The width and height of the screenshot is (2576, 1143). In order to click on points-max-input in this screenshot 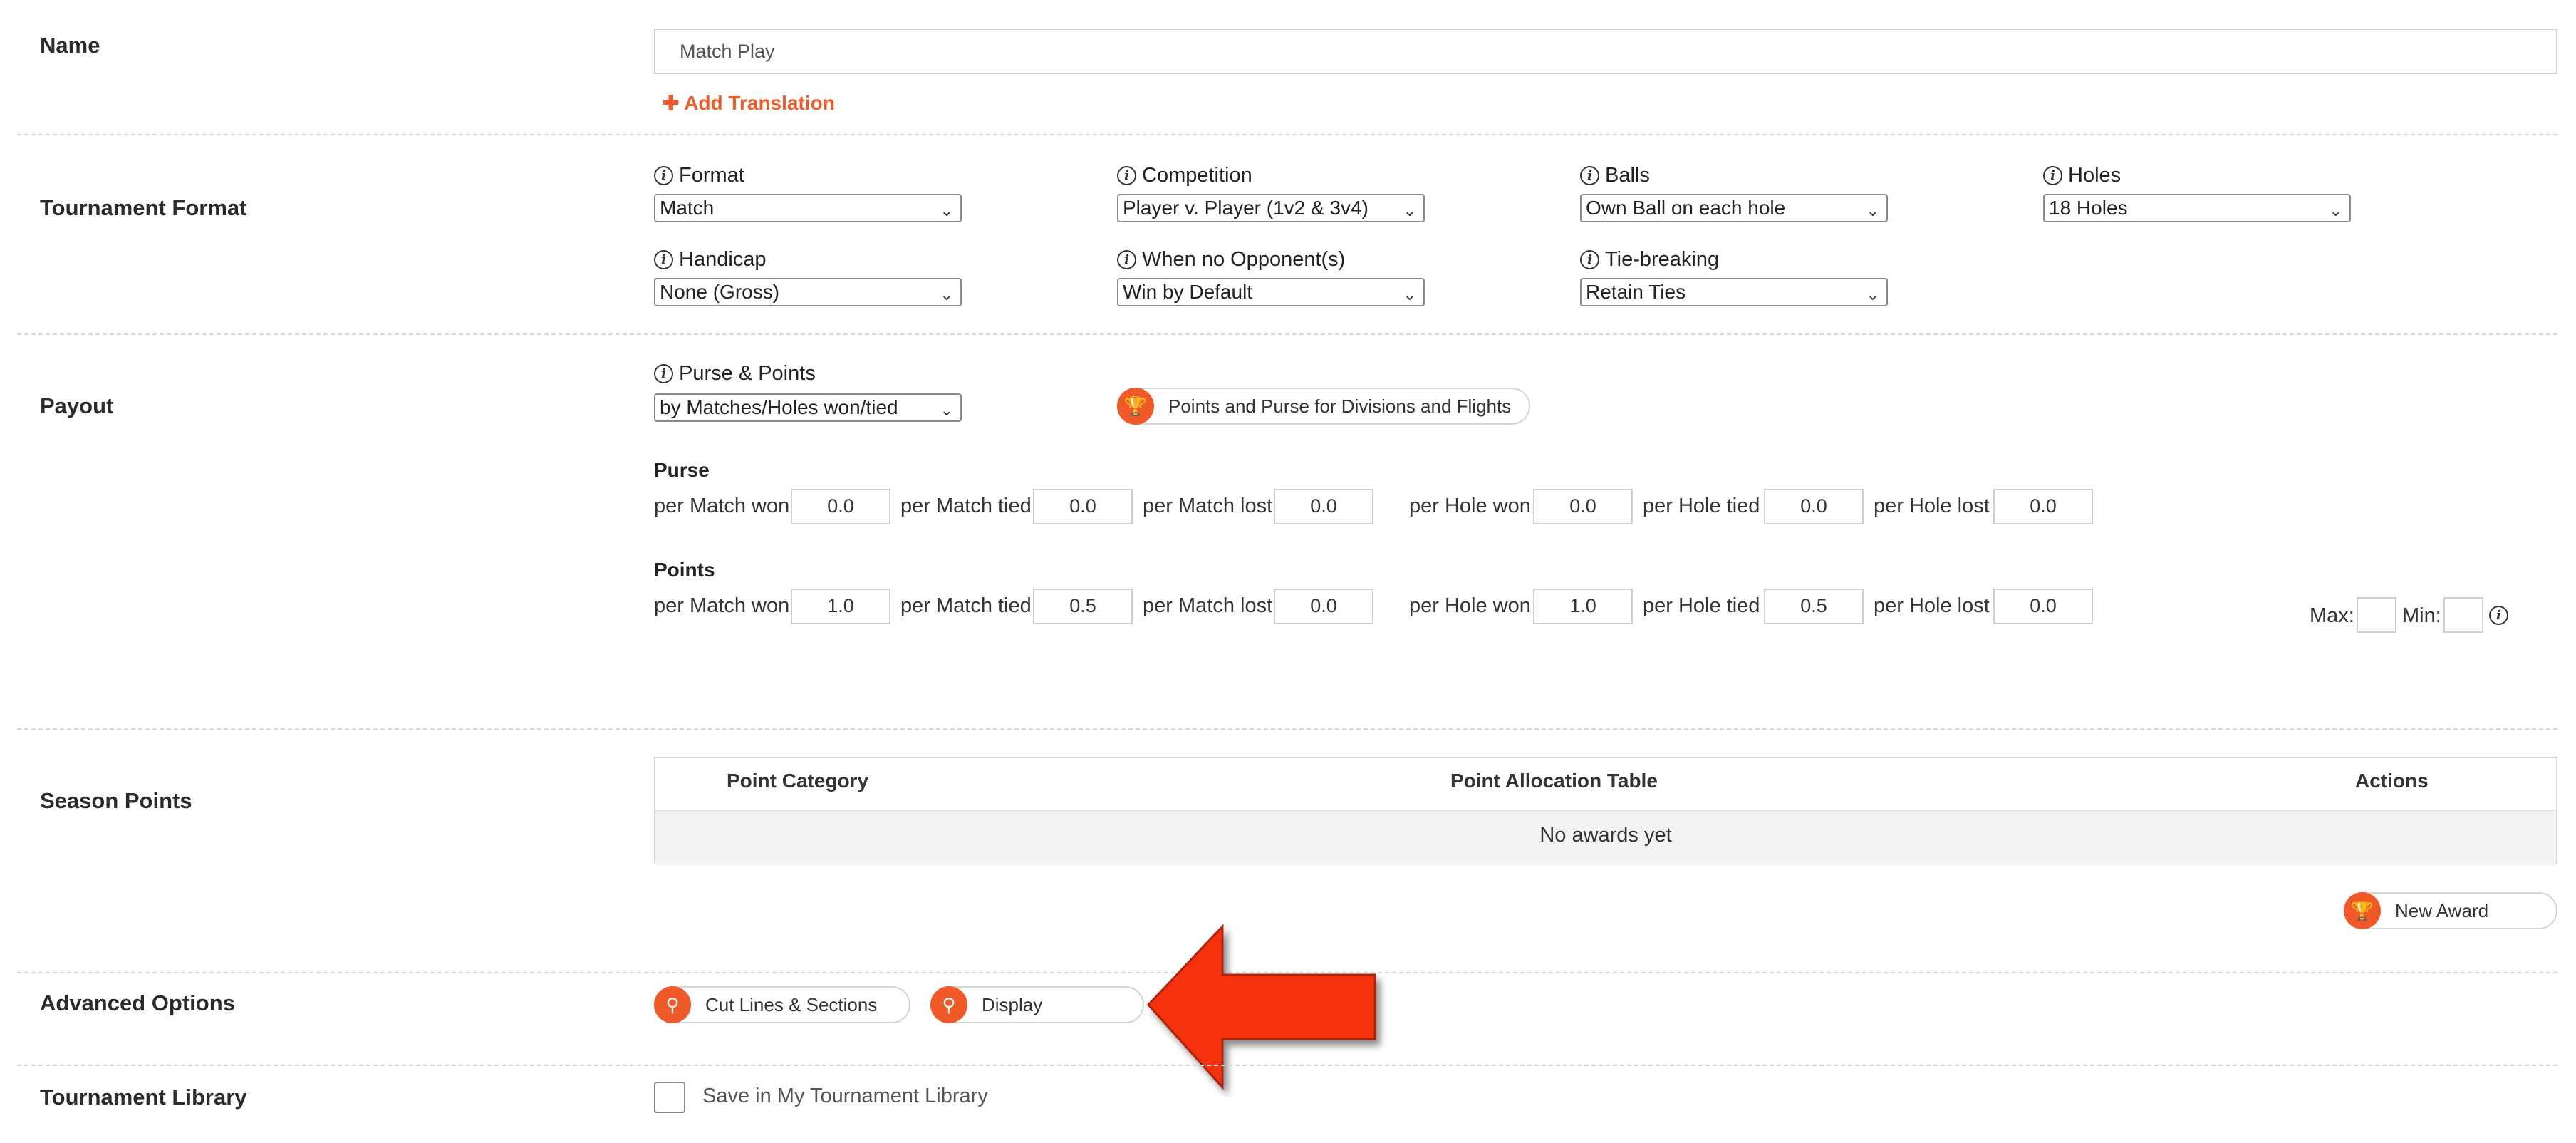, I will do `click(2376, 615)`.